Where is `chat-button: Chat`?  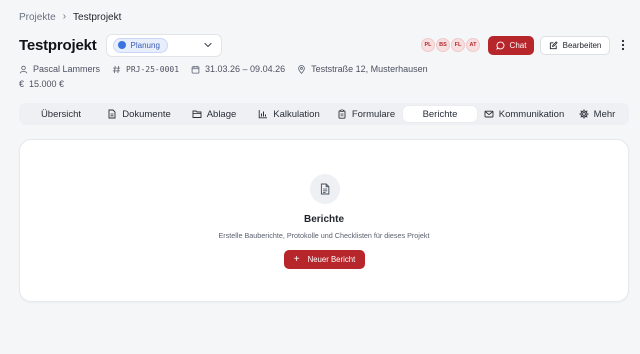 chat-button: Chat is located at coordinates (511, 45).